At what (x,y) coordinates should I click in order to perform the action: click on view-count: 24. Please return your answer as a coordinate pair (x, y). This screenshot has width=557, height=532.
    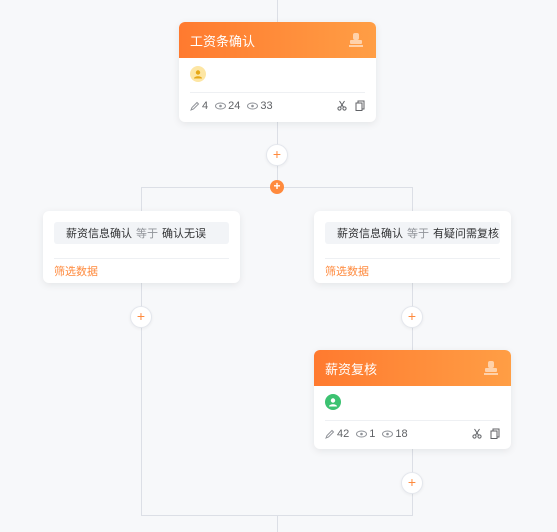
    Looking at the image, I should click on (227, 106).